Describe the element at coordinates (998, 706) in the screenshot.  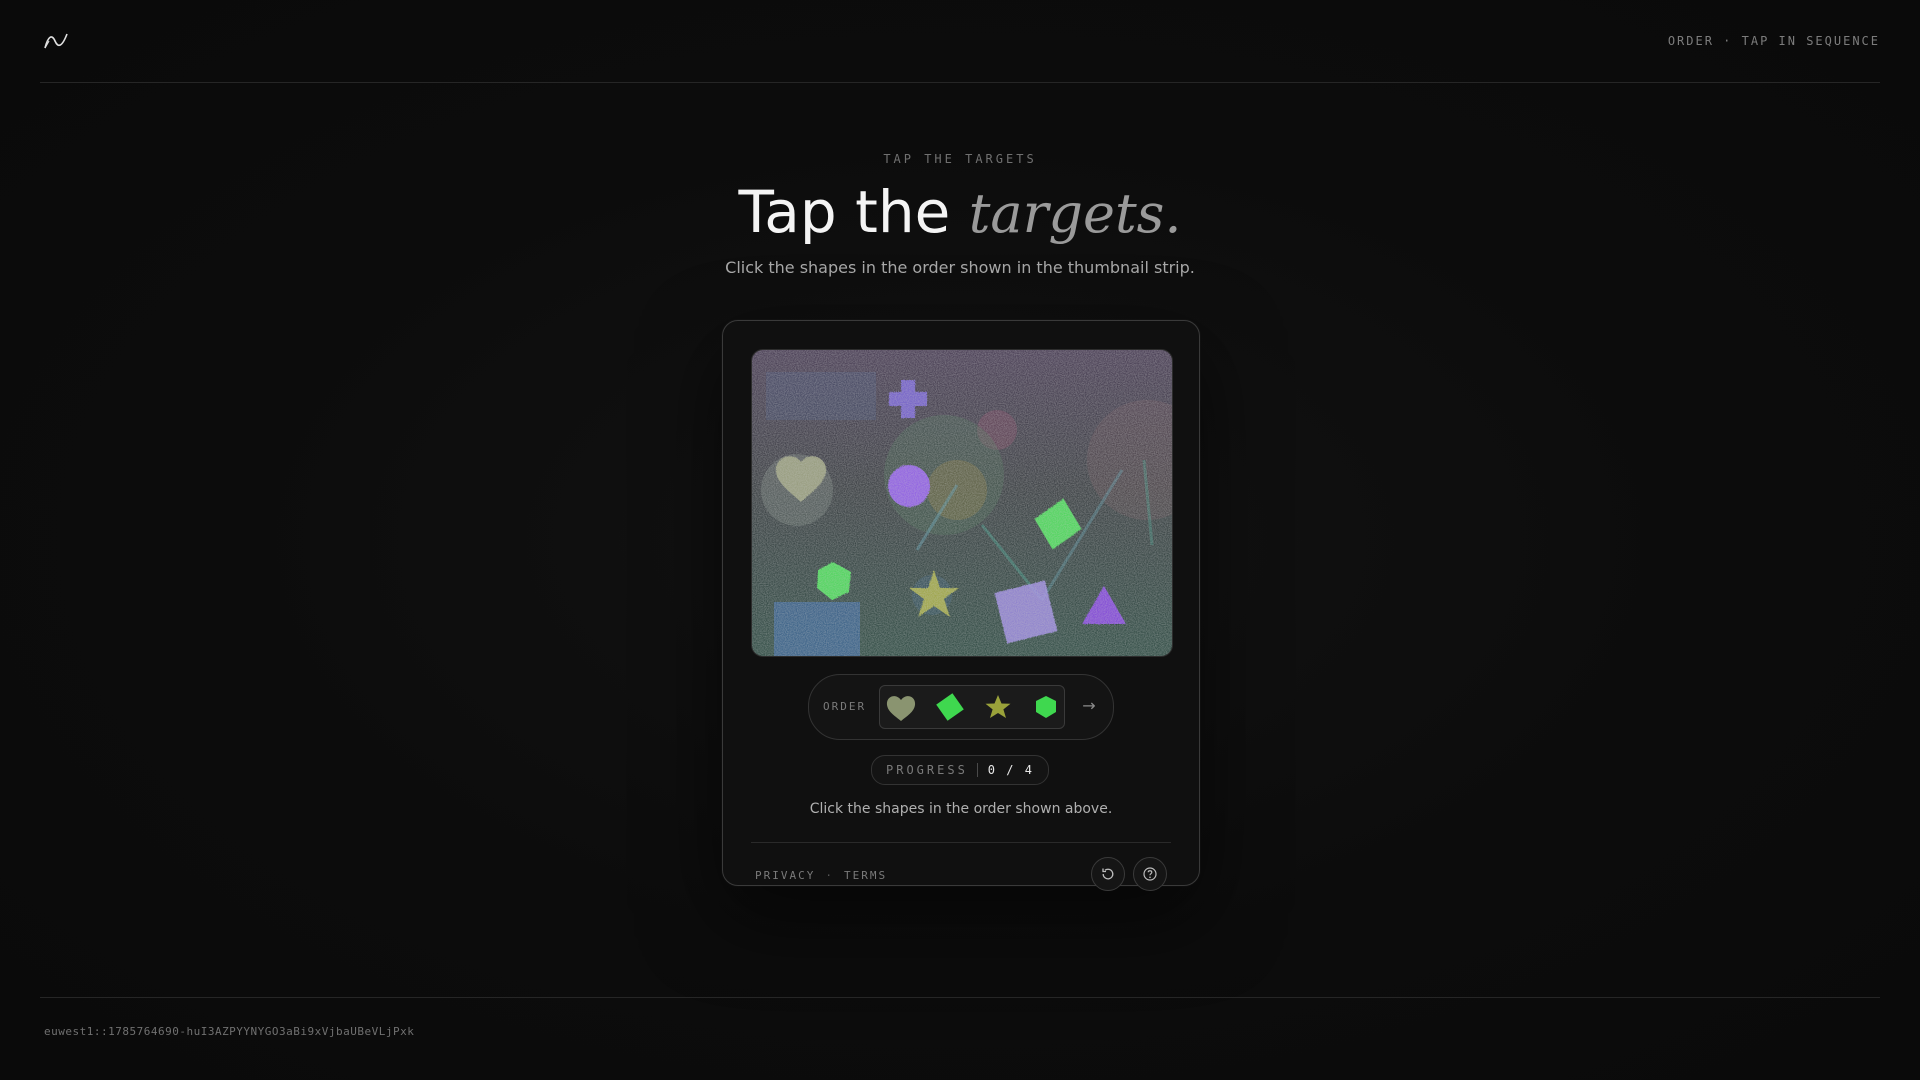
I see `star-thumbnail-icon` at that location.